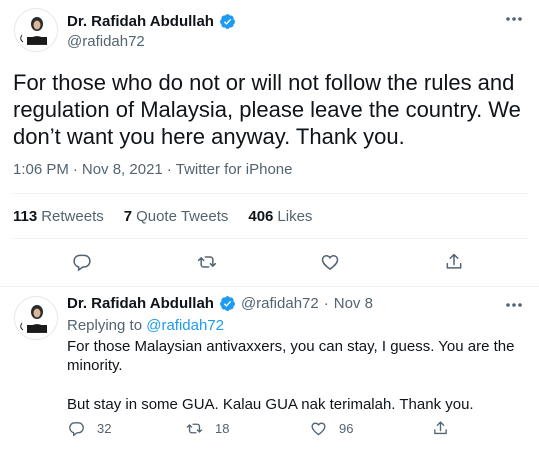 The height and width of the screenshot is (449, 539). What do you see at coordinates (222, 428) in the screenshot?
I see `retweet-count: 18` at bounding box center [222, 428].